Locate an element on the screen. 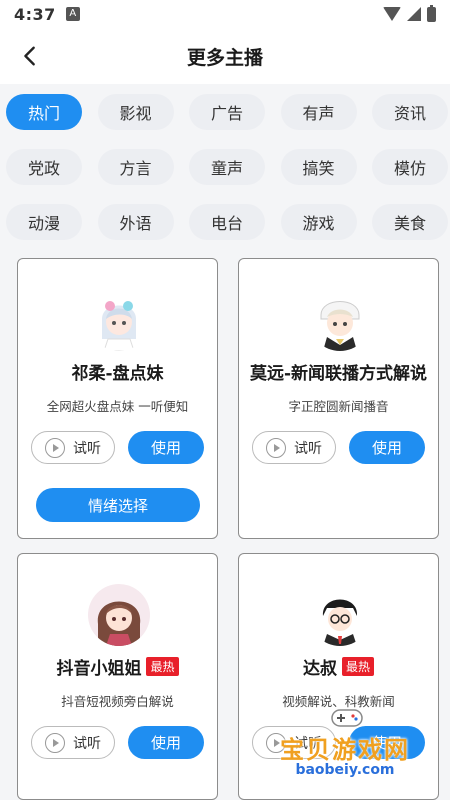 The image size is (450, 800). tab-dialect: 方言 is located at coordinates (135, 167).